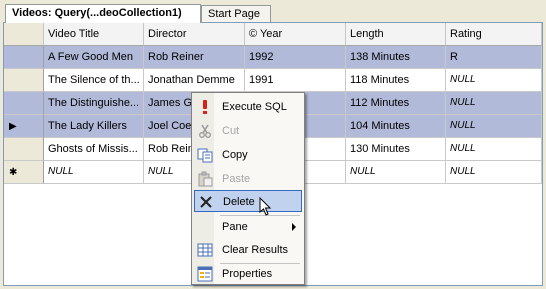 The width and height of the screenshot is (546, 289). I want to click on cell-video-title: A Few Good Men, so click(94, 57).